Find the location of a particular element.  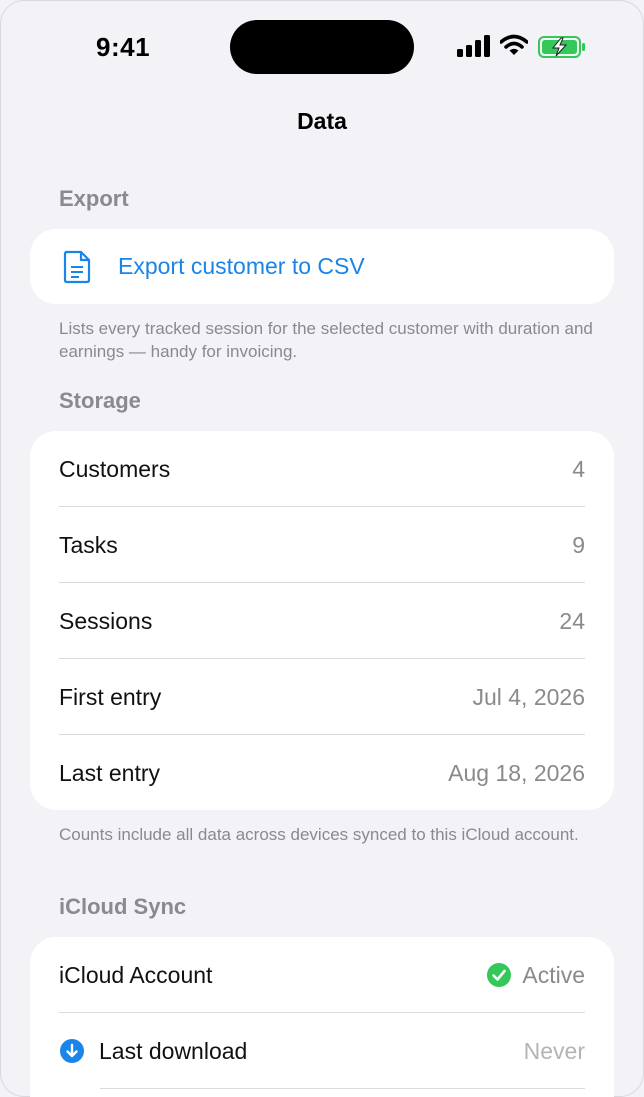

storage-row-value: 4 is located at coordinates (578, 468).